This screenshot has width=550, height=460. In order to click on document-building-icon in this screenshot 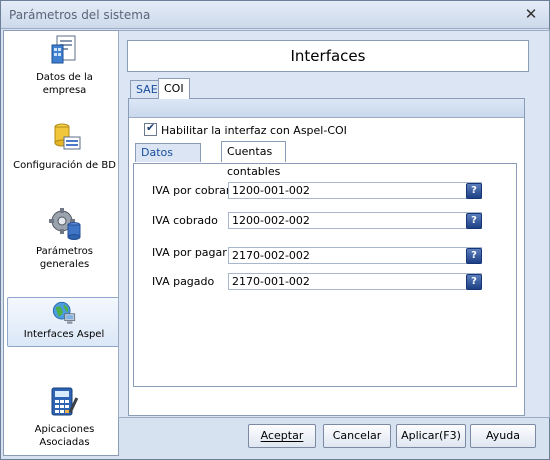, I will do `click(63, 49)`.